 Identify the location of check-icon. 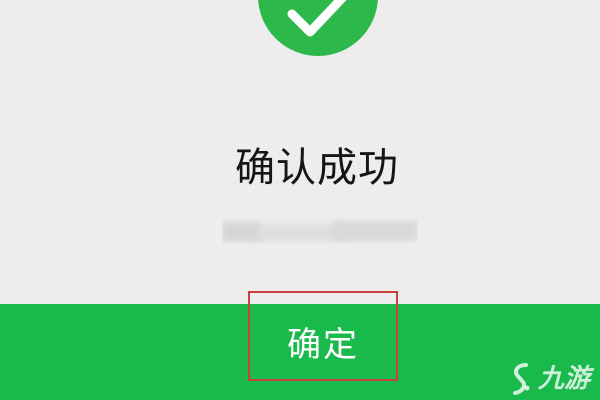
(317, 18).